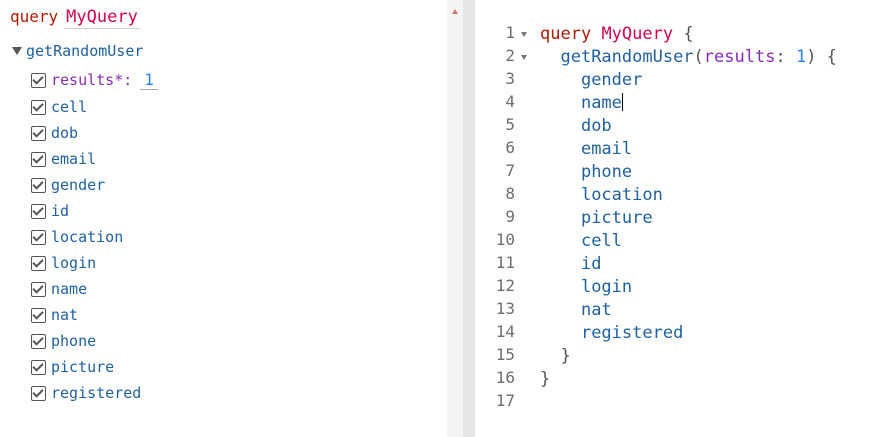 This screenshot has height=437, width=873. I want to click on query-header: query MyQuery, so click(75, 18).